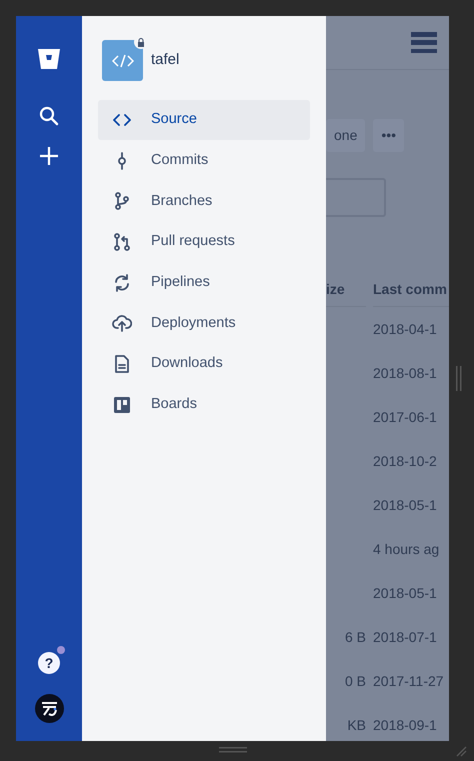 Image resolution: width=474 pixels, height=761 pixels. Describe the element at coordinates (406, 549) in the screenshot. I see `table-cell-text: 4 hours ag` at that location.